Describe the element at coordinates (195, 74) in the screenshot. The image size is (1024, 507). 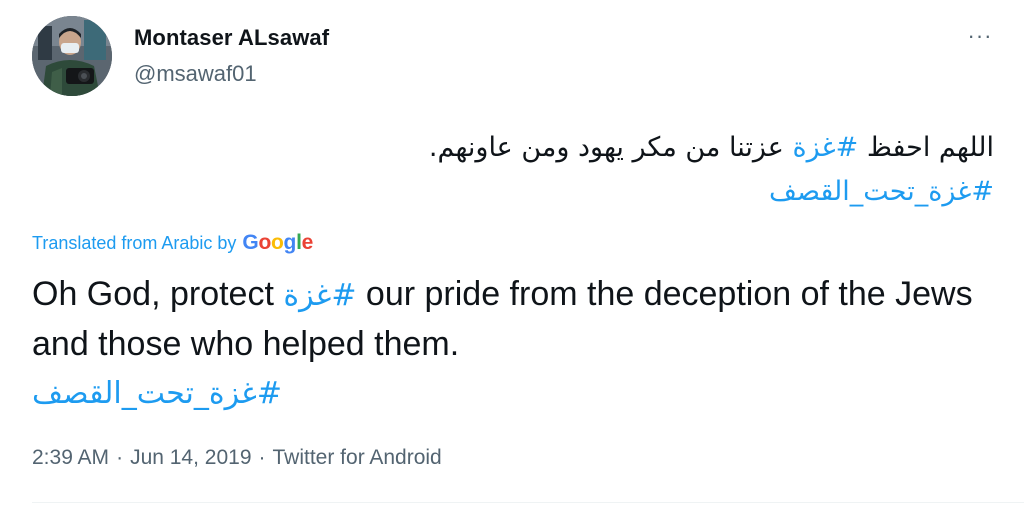
I see `author-handle: @msawaf01` at that location.